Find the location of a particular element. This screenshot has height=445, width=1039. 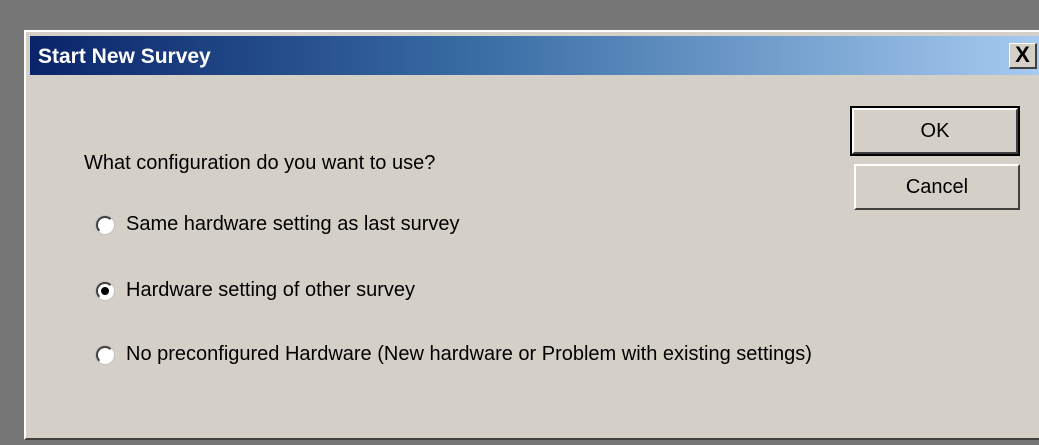

option-other-survey: Hardware setting of other survey is located at coordinates (255, 290).